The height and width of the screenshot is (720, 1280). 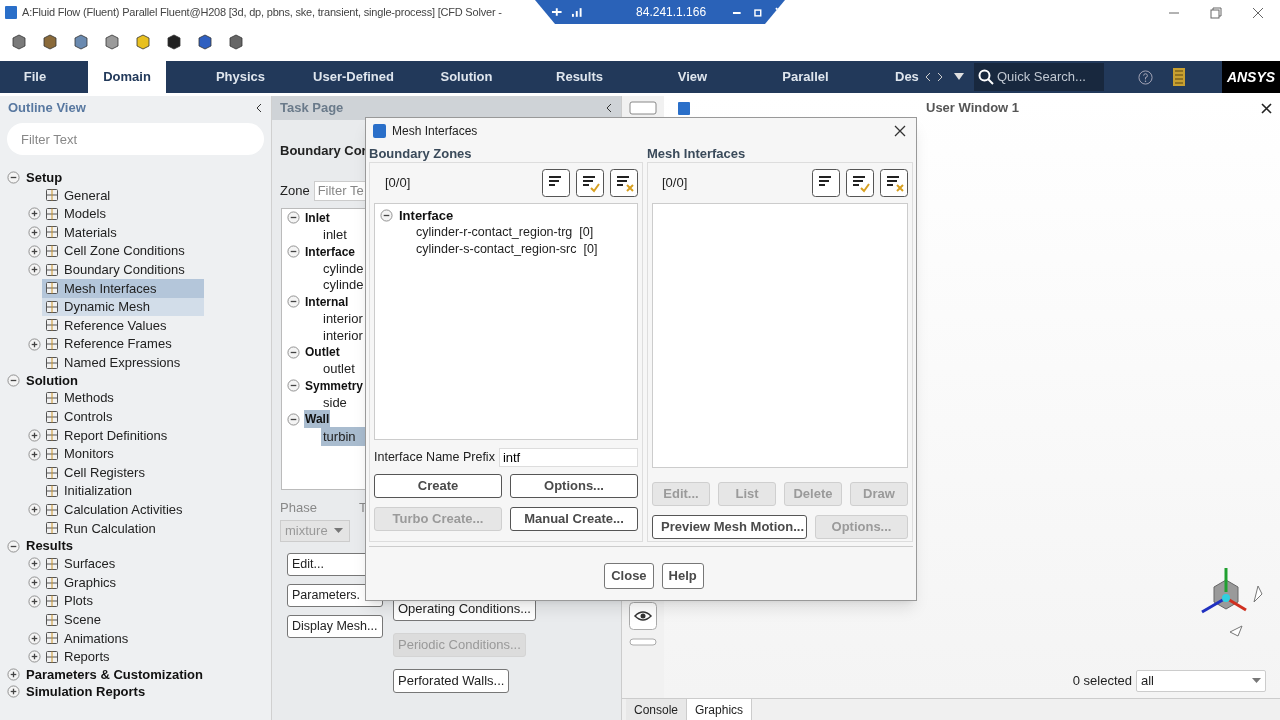 What do you see at coordinates (122, 362) in the screenshot?
I see `tree-item-label: Named Expressions` at bounding box center [122, 362].